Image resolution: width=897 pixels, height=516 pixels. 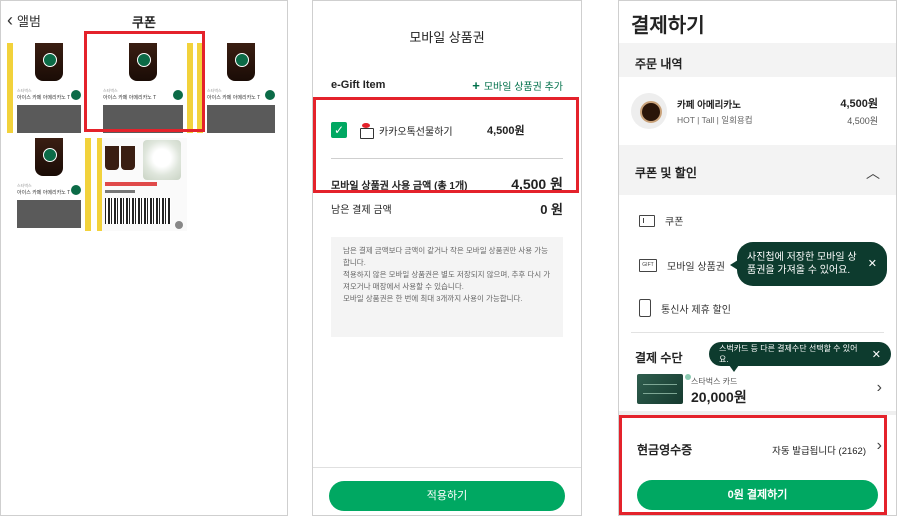 I want to click on album-title: 쿠폰, so click(x=144, y=22).